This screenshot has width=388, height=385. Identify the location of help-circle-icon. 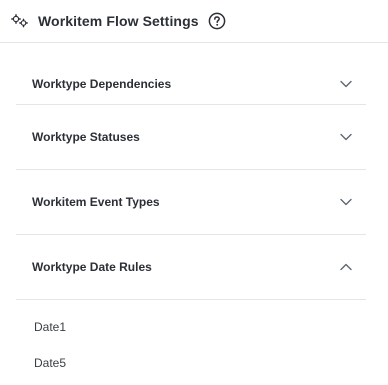
(217, 21).